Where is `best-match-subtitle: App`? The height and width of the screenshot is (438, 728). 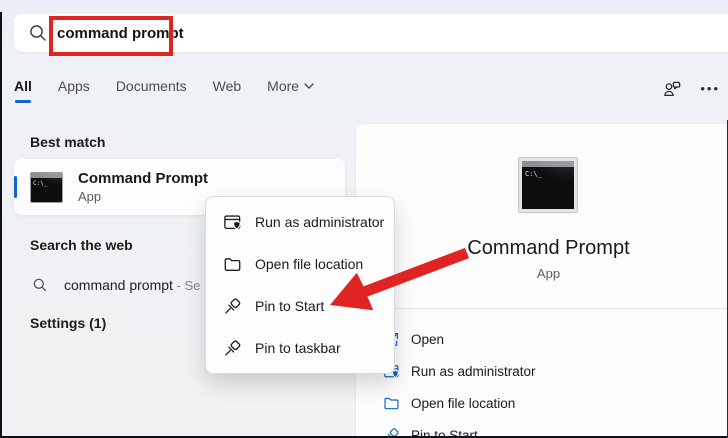
best-match-subtitle: App is located at coordinates (90, 196).